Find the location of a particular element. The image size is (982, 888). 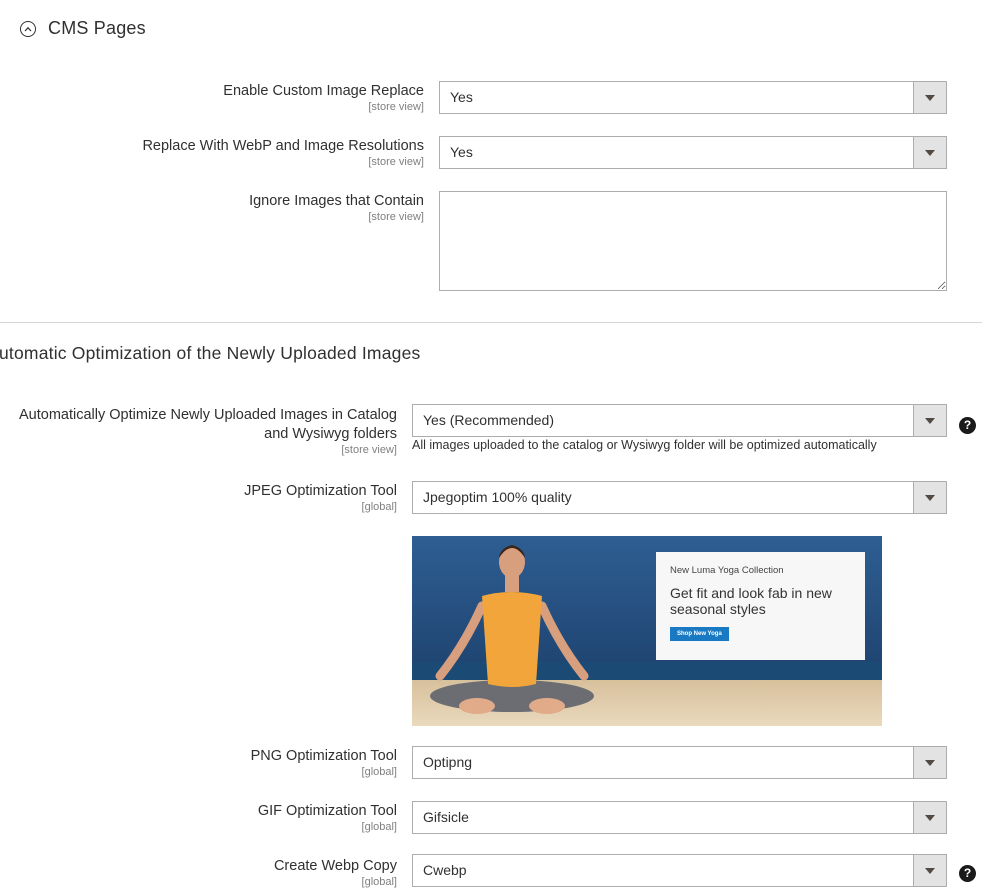

promo-eyebrow: New Luma Yoga Collection is located at coordinates (727, 570).